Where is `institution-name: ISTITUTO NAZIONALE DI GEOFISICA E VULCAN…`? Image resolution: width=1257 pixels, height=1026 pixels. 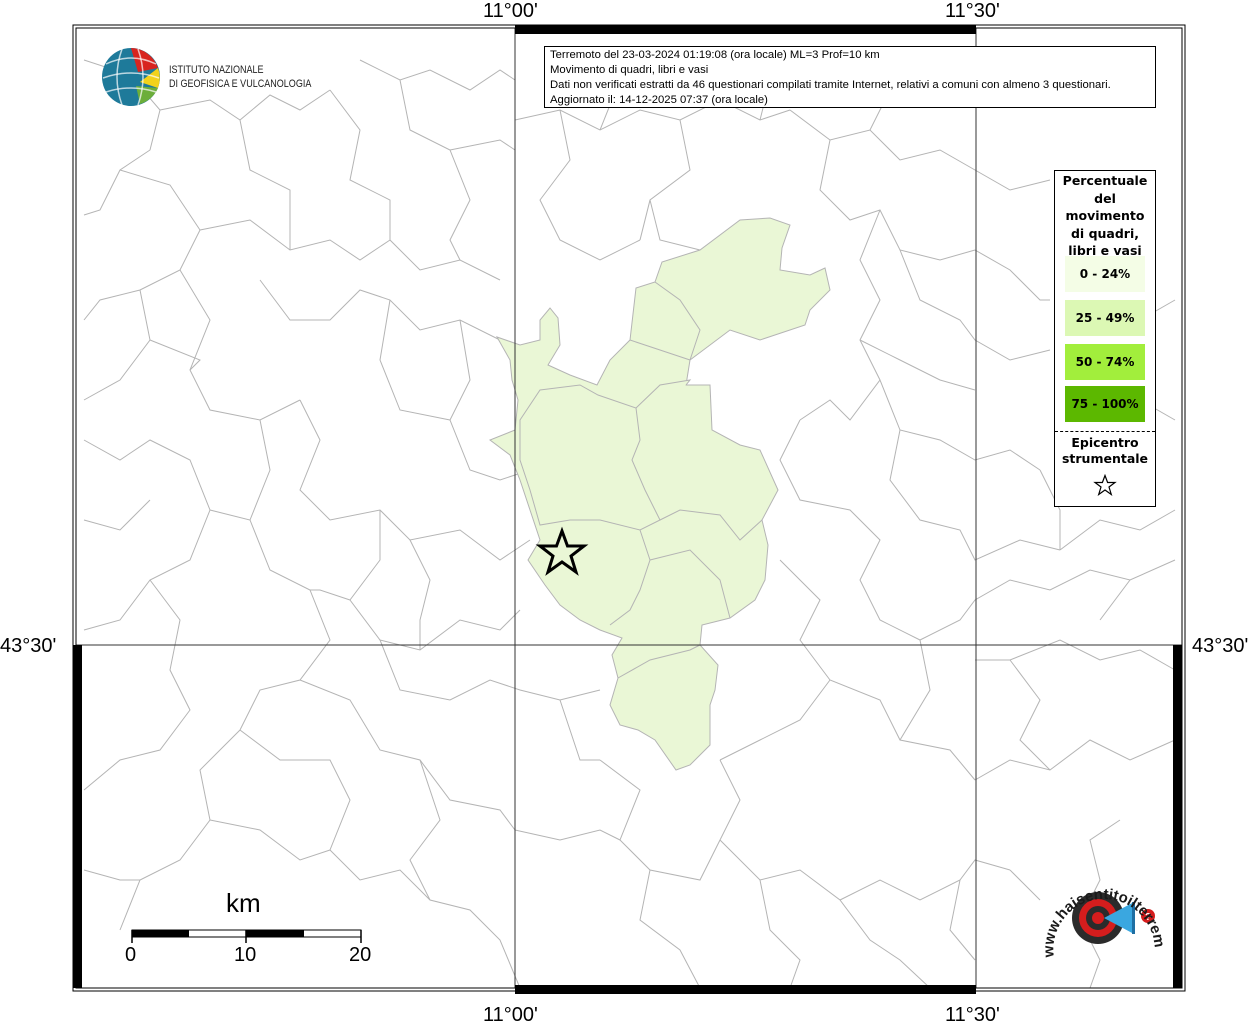
institution-name: ISTITUTO NAZIONALE DI GEOFISICA E VULCAN… is located at coordinates (240, 77).